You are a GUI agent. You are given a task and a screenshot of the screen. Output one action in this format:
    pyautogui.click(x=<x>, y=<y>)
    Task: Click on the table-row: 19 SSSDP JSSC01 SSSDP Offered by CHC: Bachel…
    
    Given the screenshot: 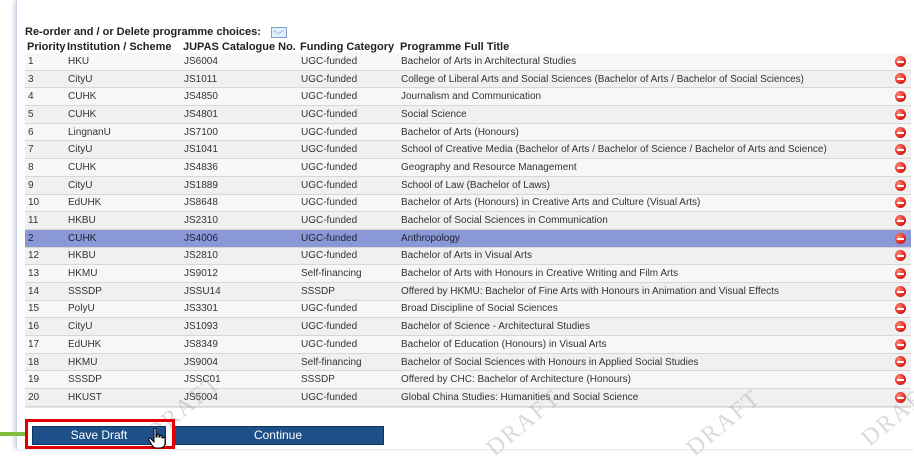 What is the action you would take?
    pyautogui.click(x=468, y=380)
    